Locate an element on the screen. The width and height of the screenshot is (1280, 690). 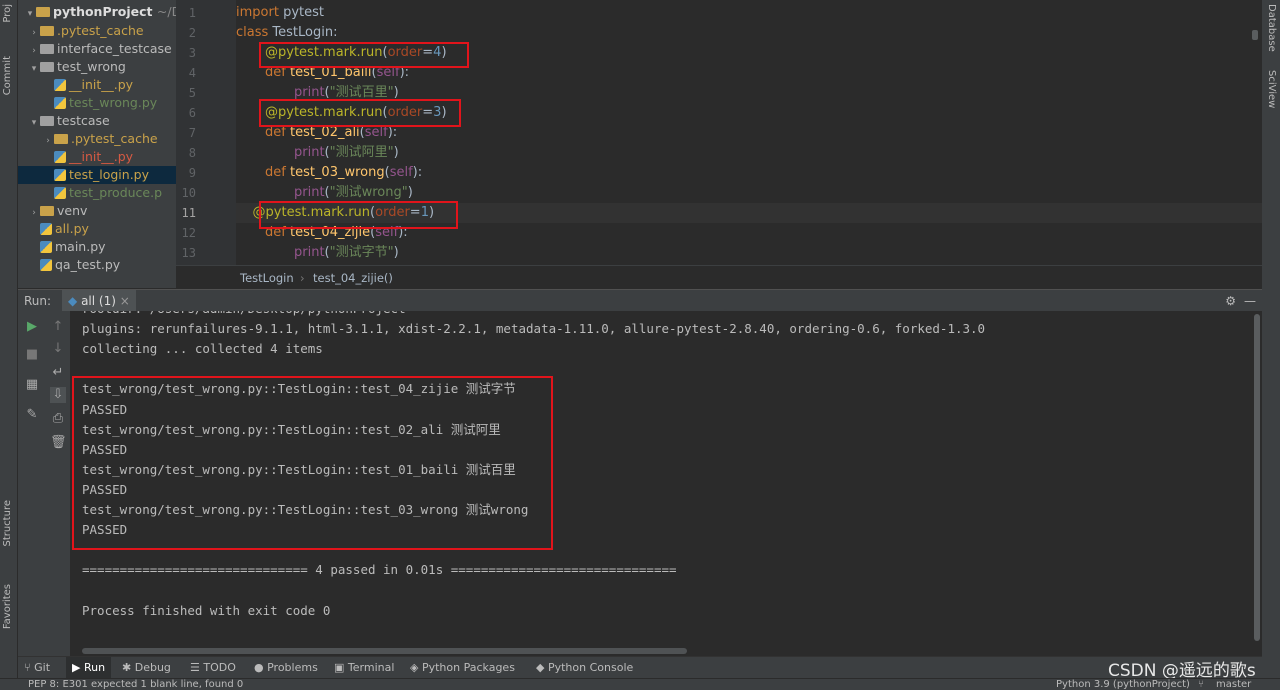
tab-run: ▶ Run is located at coordinates (89, 668).